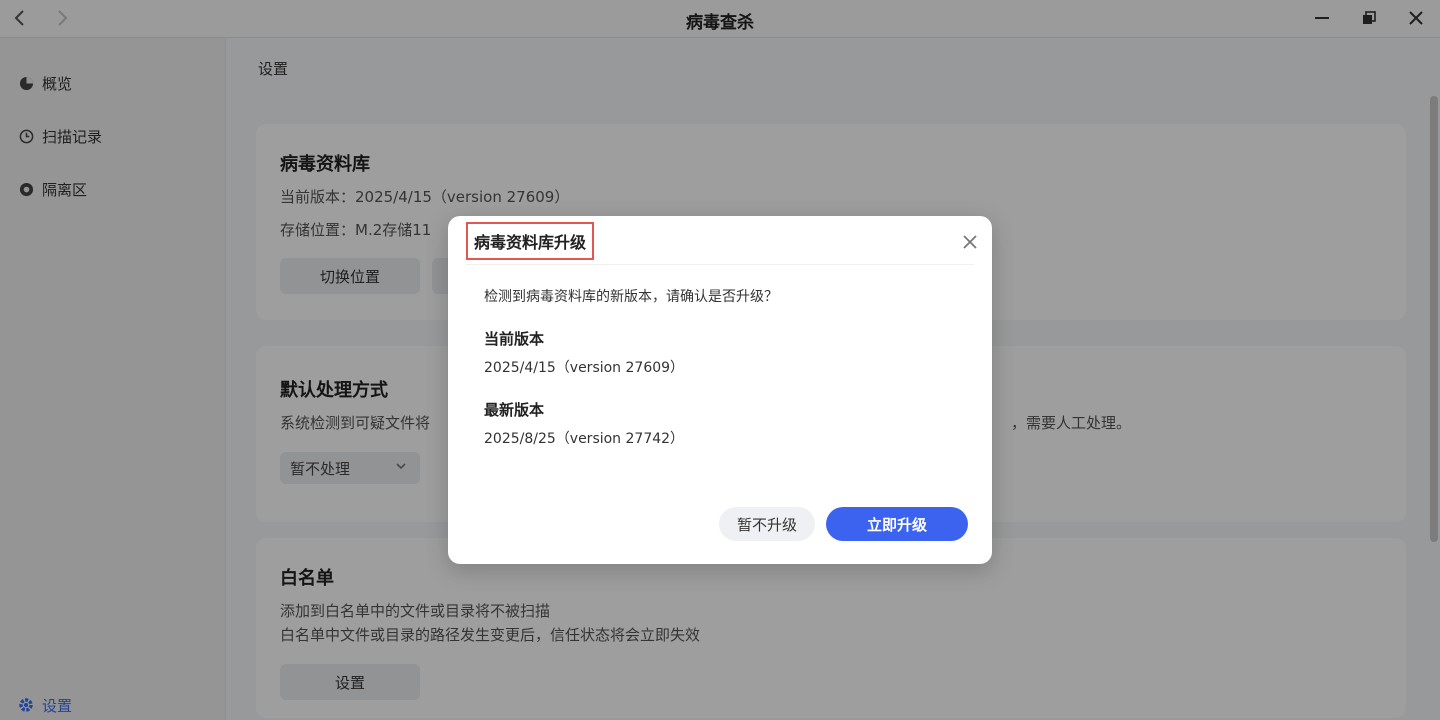  I want to click on dialog-close-icon, so click(970, 242).